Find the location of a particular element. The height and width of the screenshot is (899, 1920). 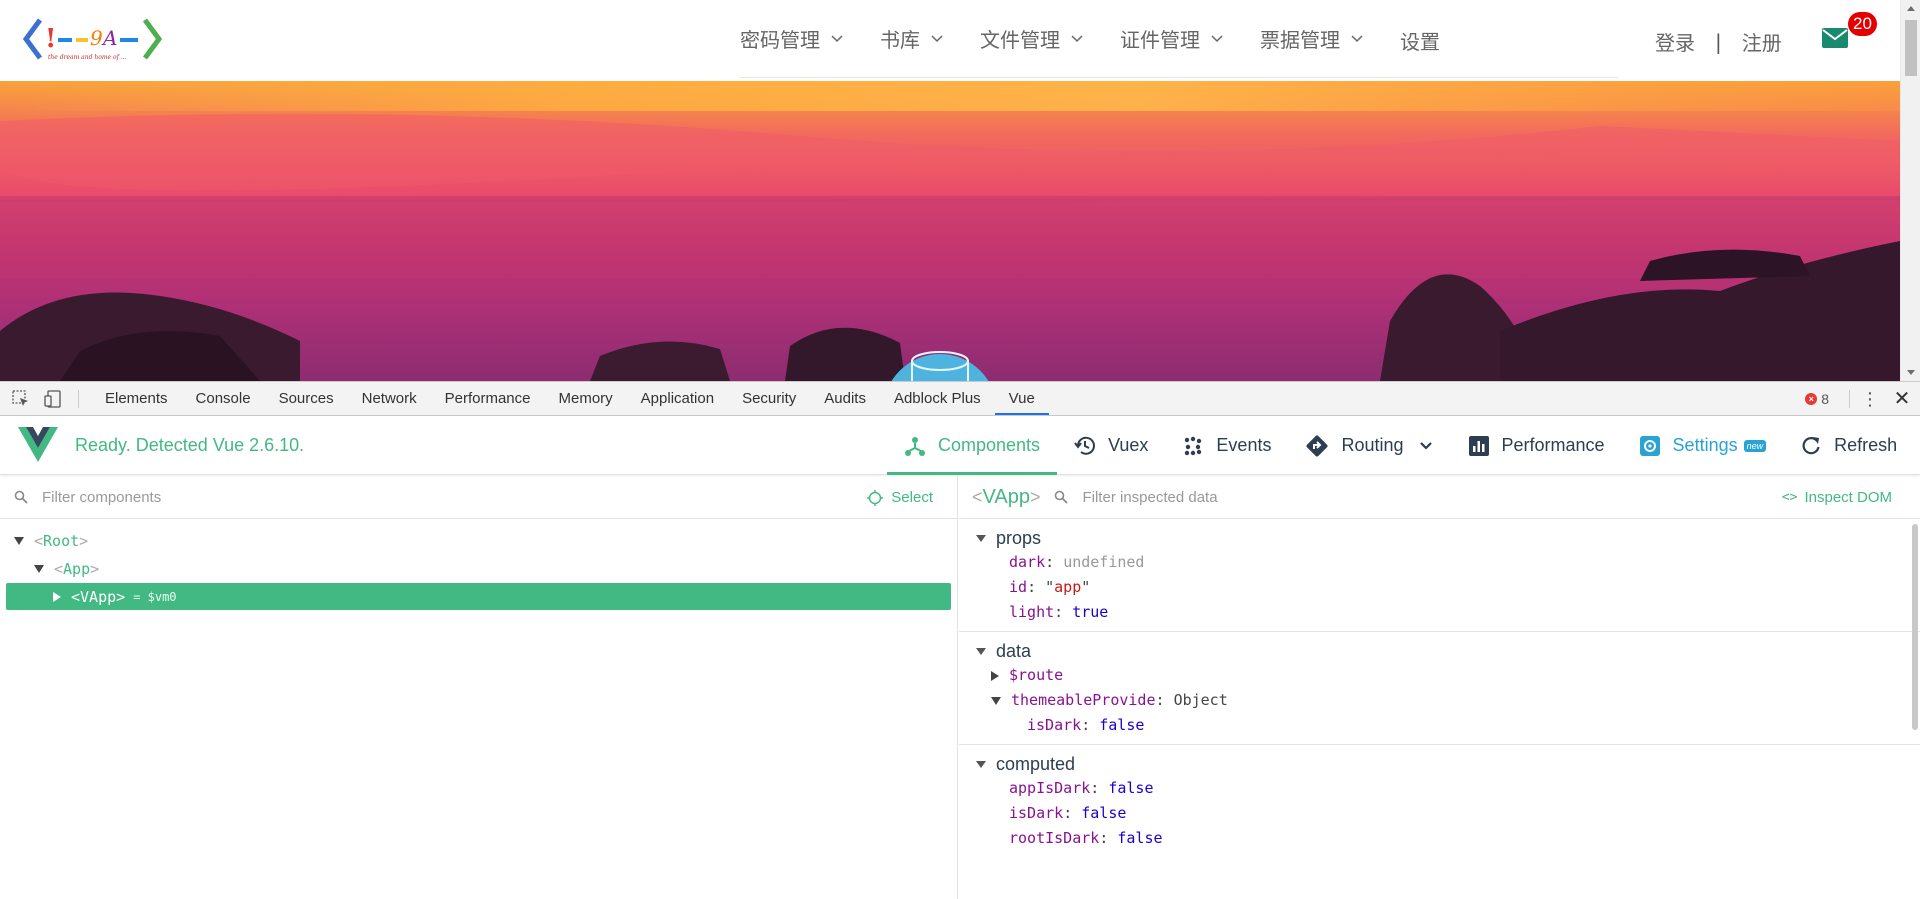

tab-performance: Performance is located at coordinates (488, 398).